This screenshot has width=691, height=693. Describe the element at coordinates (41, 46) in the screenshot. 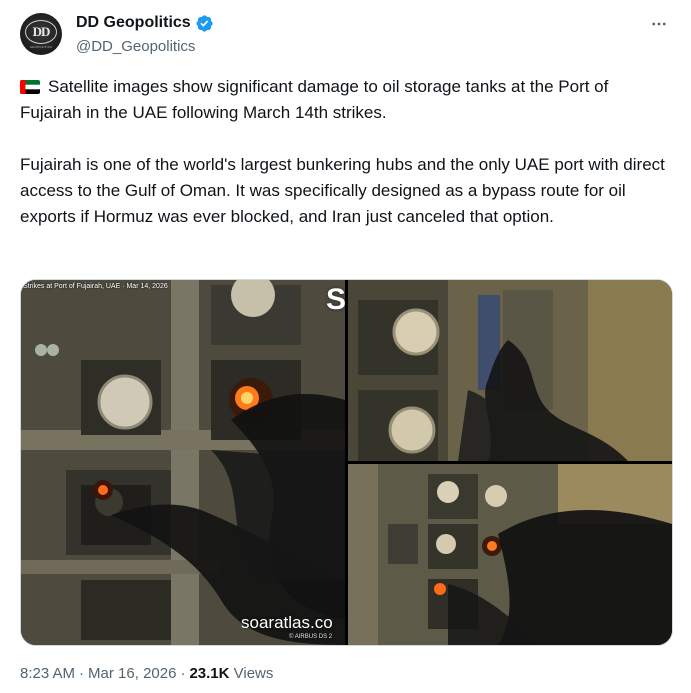

I see `avatar-subtext: GEOPOLITICS` at that location.